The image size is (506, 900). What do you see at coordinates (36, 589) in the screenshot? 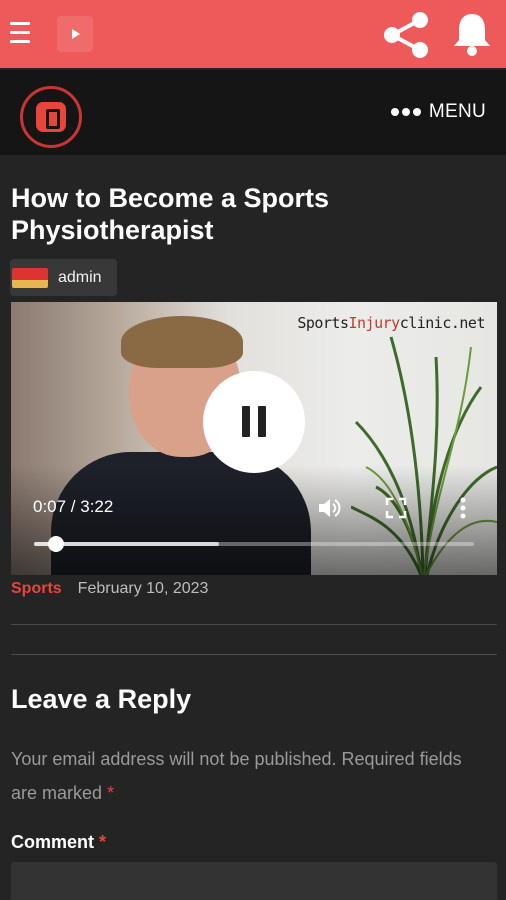
I see `category-link: Sports` at bounding box center [36, 589].